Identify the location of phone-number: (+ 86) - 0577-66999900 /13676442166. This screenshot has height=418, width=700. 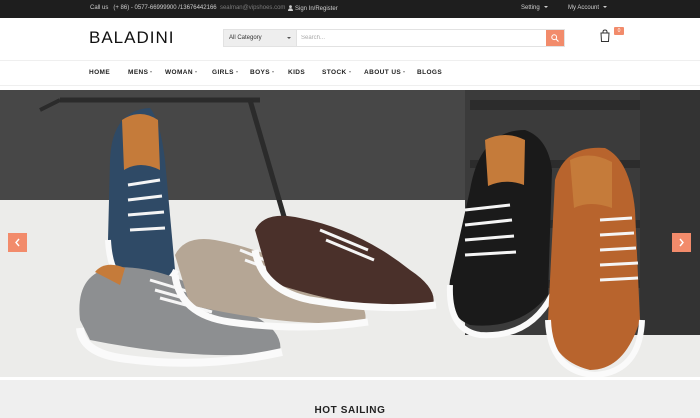
(165, 8).